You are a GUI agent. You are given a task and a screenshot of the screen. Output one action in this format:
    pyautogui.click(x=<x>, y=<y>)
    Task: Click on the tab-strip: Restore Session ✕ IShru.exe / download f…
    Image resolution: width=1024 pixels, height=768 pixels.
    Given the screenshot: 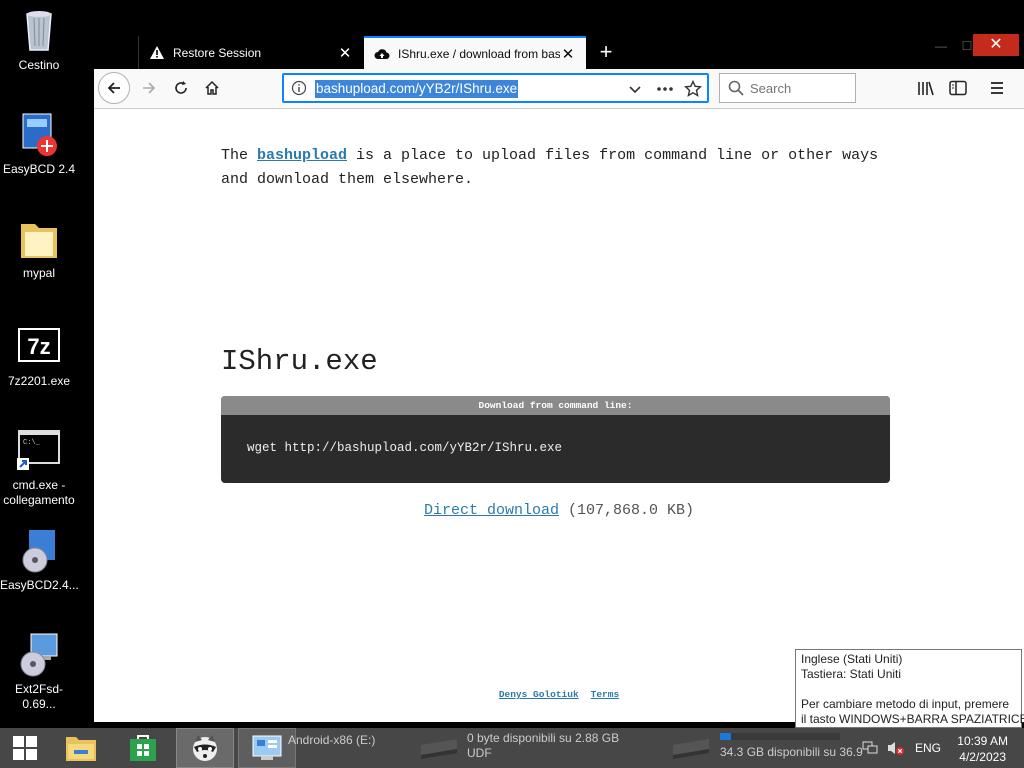 What is the action you would take?
    pyautogui.click(x=559, y=51)
    